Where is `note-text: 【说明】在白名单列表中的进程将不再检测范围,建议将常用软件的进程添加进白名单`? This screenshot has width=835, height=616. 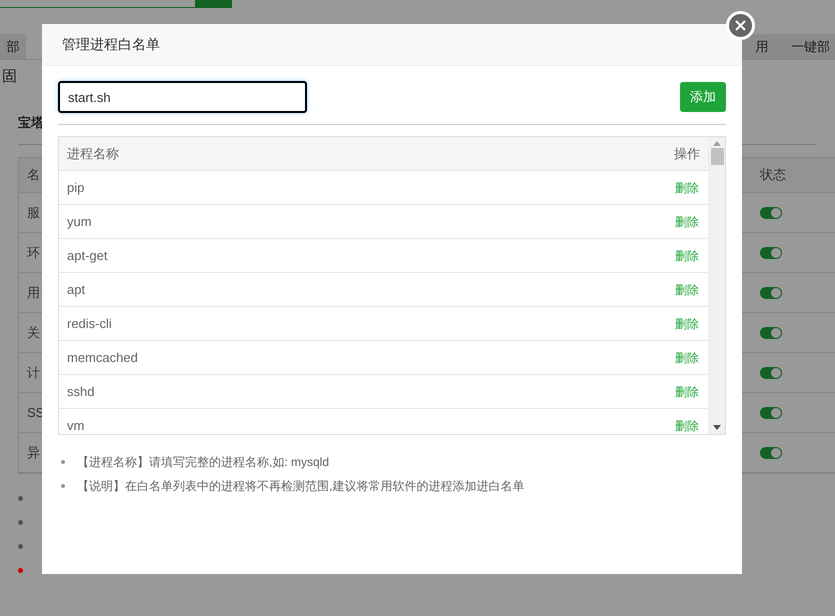 note-text: 【说明】在白名单列表中的进程将不再检测范围,建议将常用软件的进程添加进白名单 is located at coordinates (300, 486).